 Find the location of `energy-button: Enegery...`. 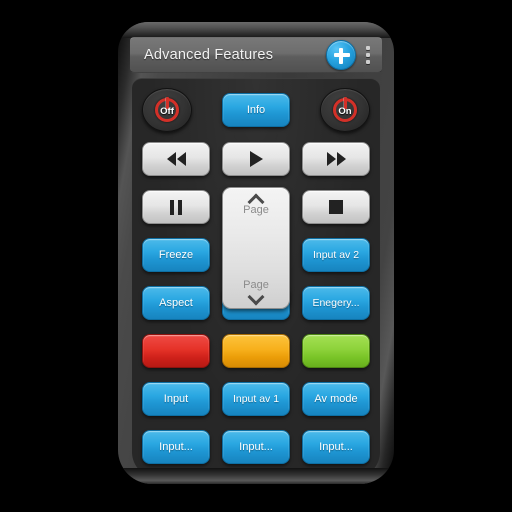

energy-button: Enegery... is located at coordinates (336, 303).